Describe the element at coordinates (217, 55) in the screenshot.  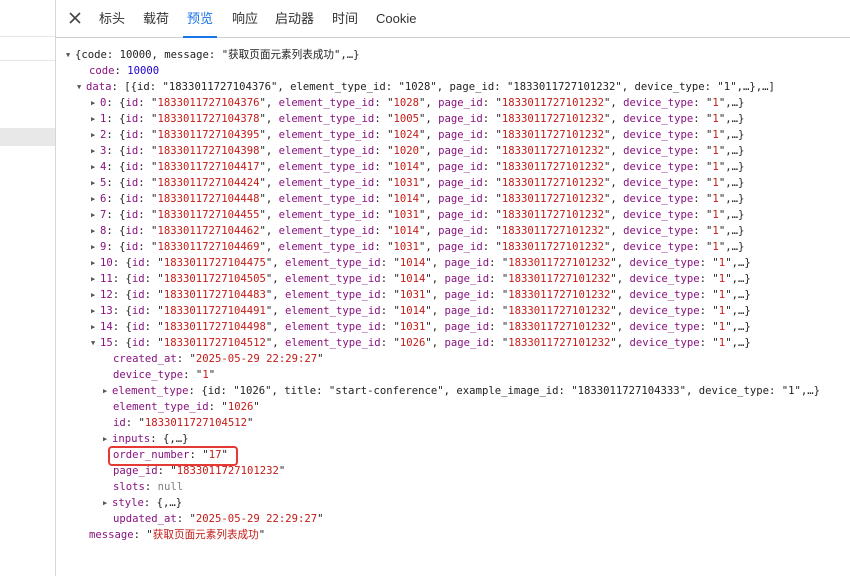
I see `root-summary: {code: 10000, message: "获取页面元素列表成功",…}` at that location.